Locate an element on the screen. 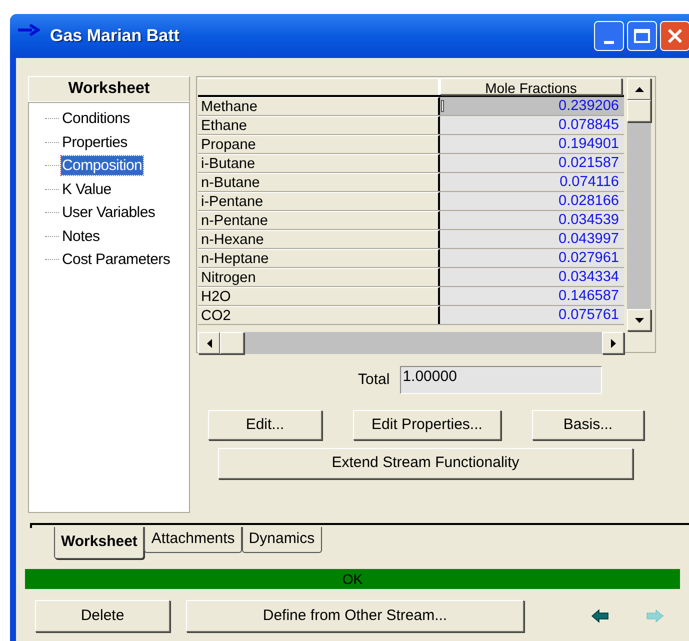  footer-button: Delete is located at coordinates (102, 616).